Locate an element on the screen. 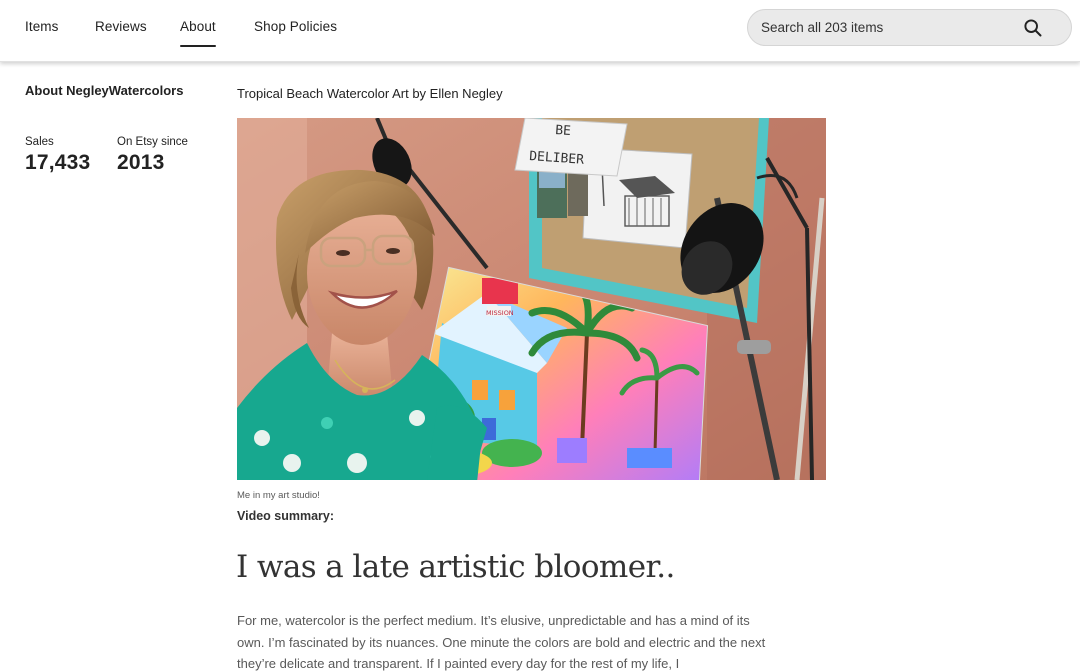 The width and height of the screenshot is (1080, 672). video-summary-label: Video summary: is located at coordinates (286, 516).